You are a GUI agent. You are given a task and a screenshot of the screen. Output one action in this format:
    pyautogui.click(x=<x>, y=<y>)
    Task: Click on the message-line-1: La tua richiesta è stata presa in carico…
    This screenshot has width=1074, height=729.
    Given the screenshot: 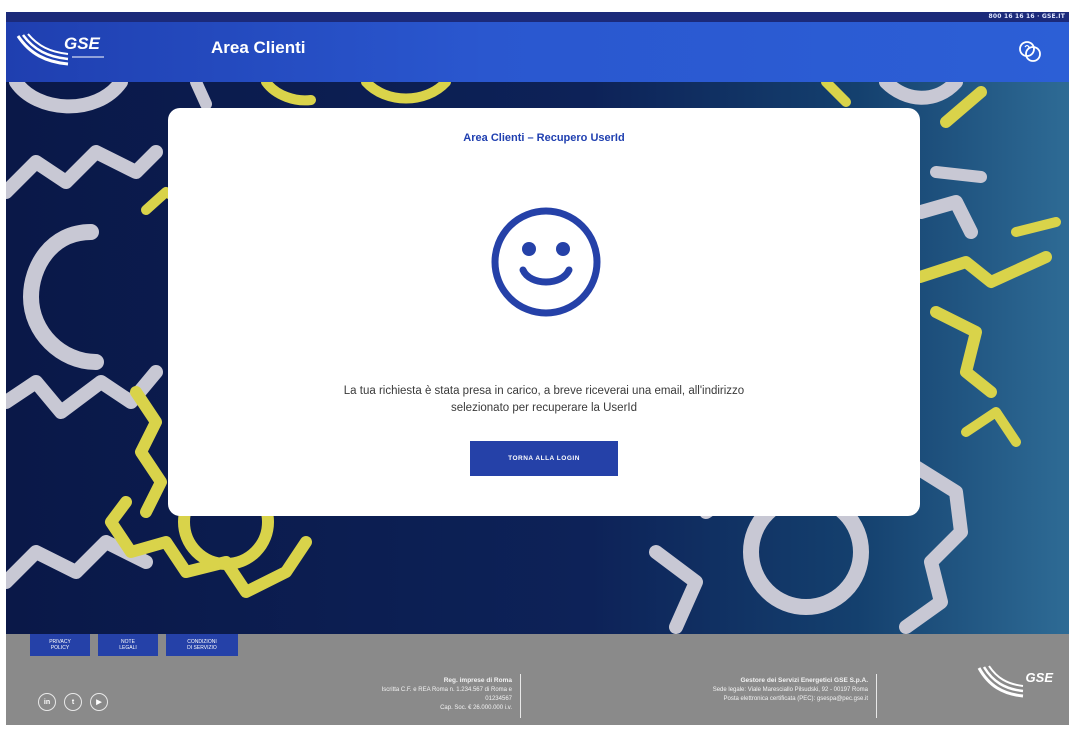 What is the action you would take?
    pyautogui.click(x=544, y=391)
    